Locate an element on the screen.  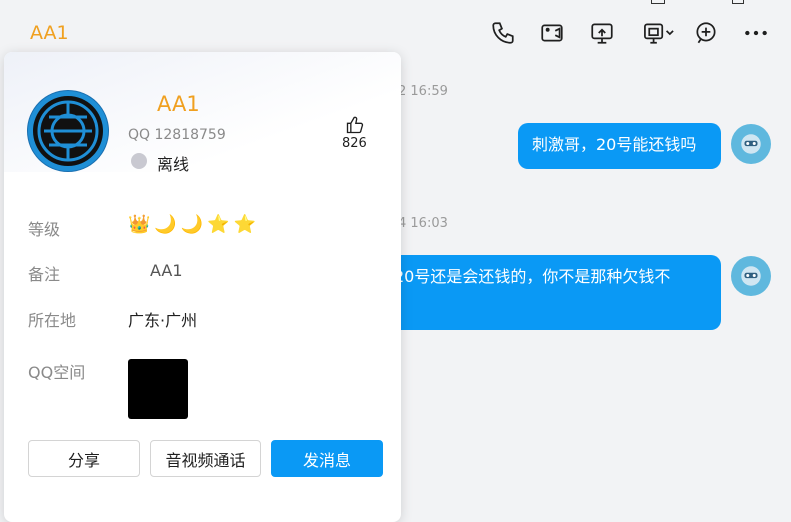
message-timestamp: 2 16:59 is located at coordinates (423, 91).